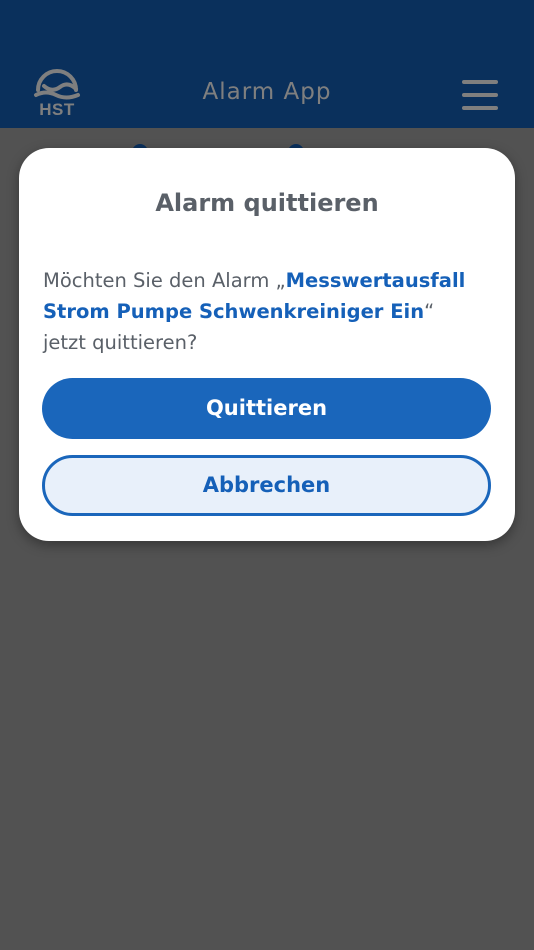 Image resolution: width=534 pixels, height=950 pixels. What do you see at coordinates (266, 408) in the screenshot?
I see `acknowledge-button: Quittieren` at bounding box center [266, 408].